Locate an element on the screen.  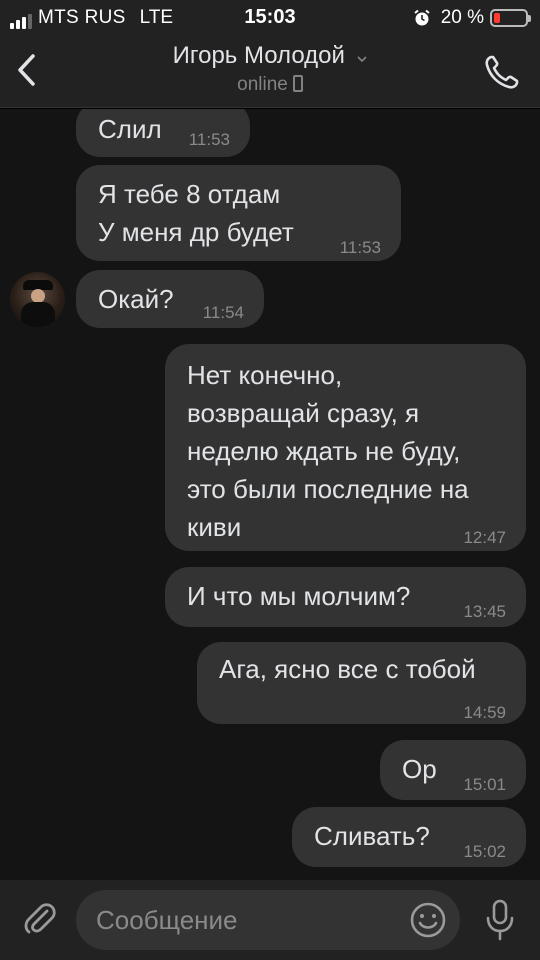
message-input is located at coordinates (268, 920).